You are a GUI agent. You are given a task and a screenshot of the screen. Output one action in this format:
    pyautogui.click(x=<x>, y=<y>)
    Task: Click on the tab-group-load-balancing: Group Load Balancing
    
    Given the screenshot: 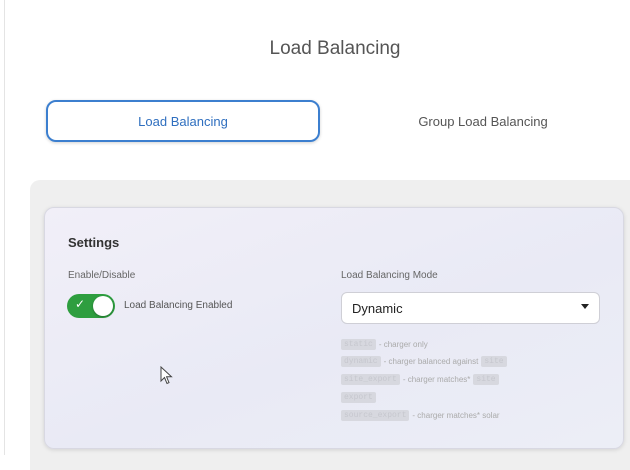 What is the action you would take?
    pyautogui.click(x=483, y=121)
    